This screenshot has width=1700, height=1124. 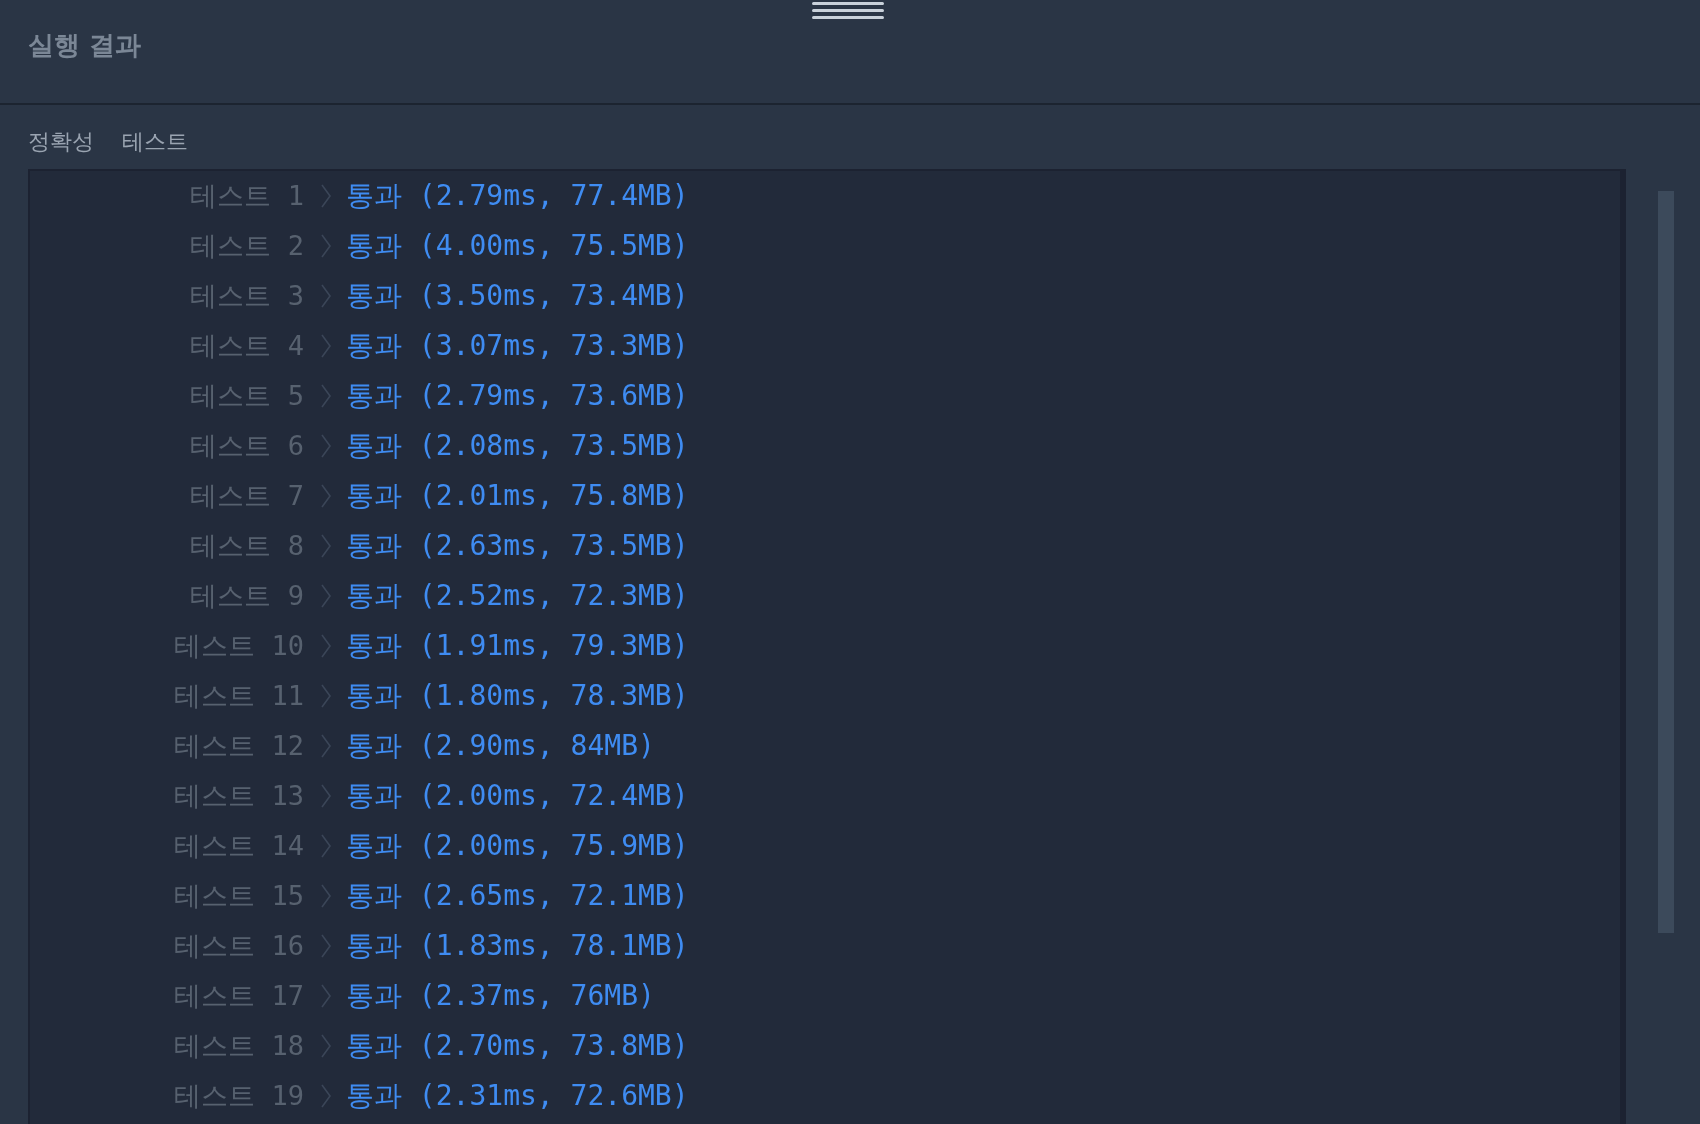 What do you see at coordinates (517, 296) in the screenshot?
I see `test-result: 통과 (3.50ms, 73.4MB)` at bounding box center [517, 296].